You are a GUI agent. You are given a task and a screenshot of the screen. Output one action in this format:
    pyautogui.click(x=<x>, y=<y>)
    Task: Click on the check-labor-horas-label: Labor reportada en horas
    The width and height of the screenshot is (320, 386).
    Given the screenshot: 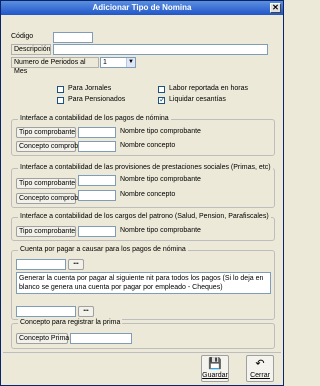 What is the action you would take?
    pyautogui.click(x=208, y=88)
    